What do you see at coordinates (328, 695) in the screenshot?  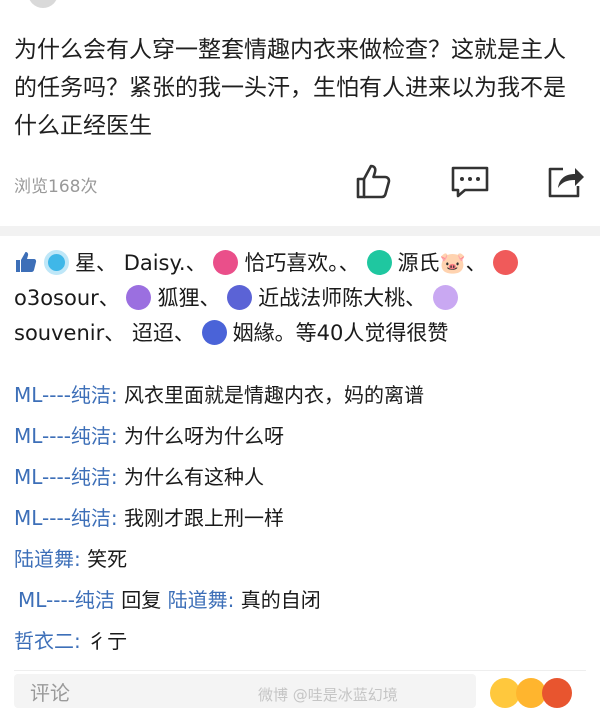 I see `watermark: 微博 @哇是冰蓝幻境` at bounding box center [328, 695].